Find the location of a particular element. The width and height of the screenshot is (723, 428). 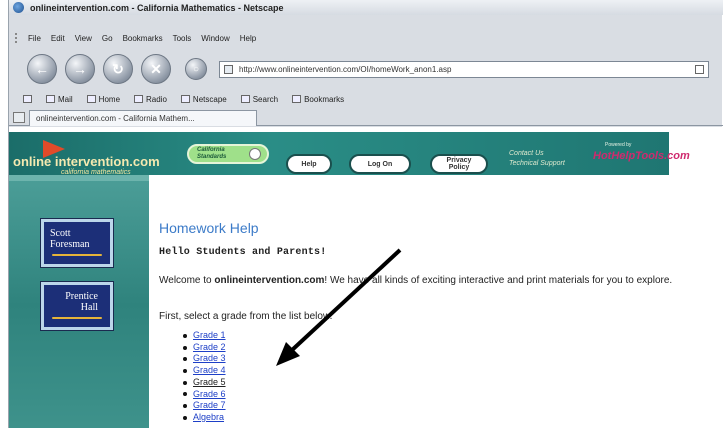

stop-button: ✕ is located at coordinates (156, 69).